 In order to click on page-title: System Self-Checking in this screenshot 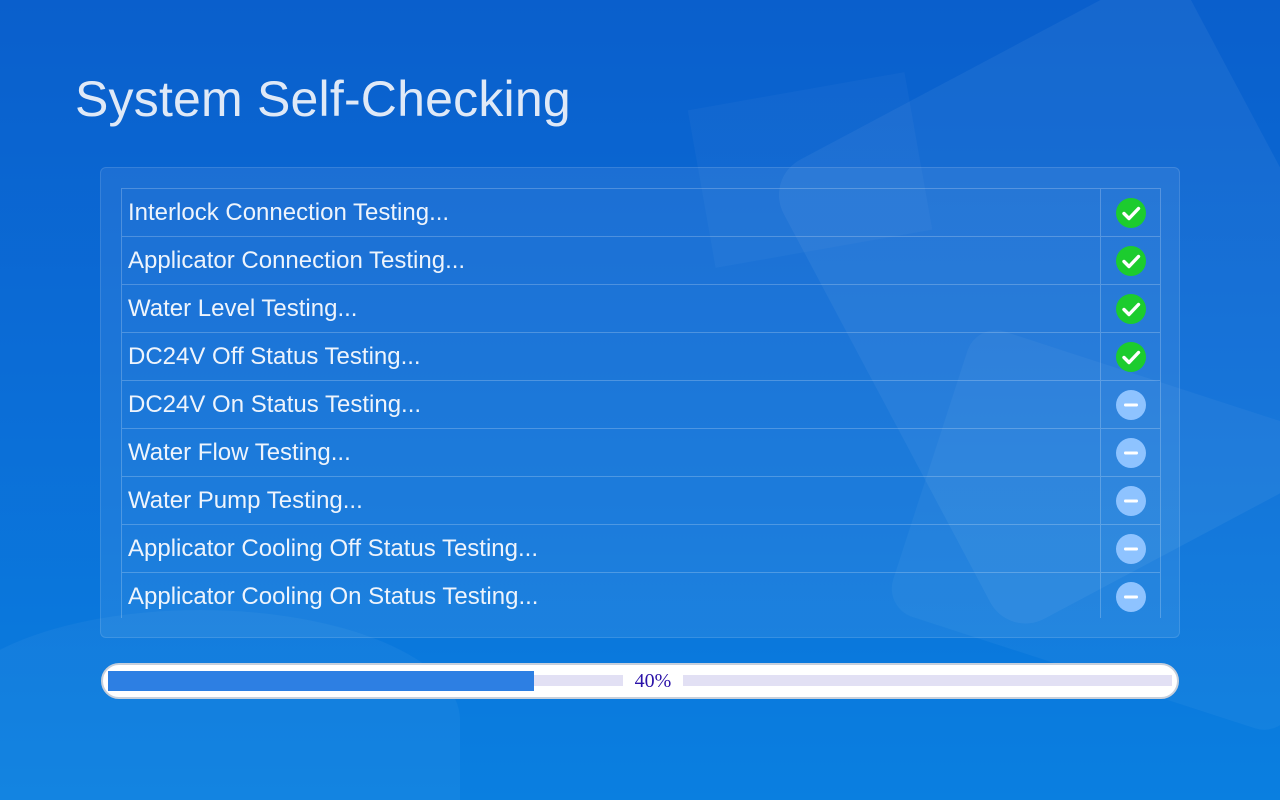, I will do `click(323, 99)`.